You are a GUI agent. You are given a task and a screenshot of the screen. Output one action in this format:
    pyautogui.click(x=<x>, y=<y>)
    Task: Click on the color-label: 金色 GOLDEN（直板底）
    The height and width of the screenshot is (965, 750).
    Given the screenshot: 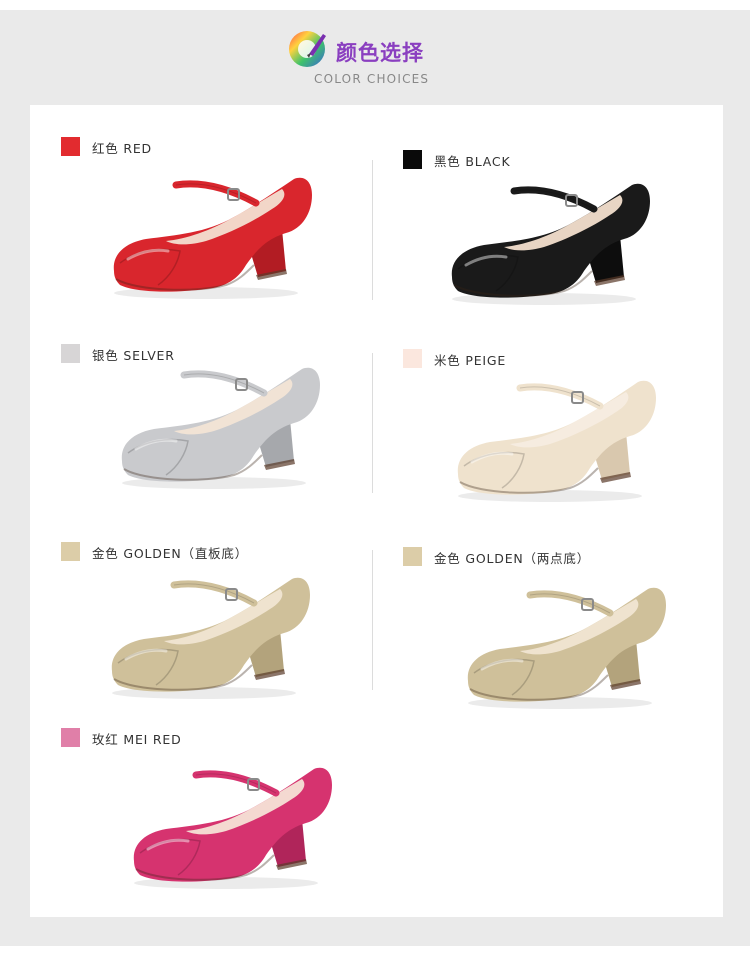 What is the action you would take?
    pyautogui.click(x=170, y=553)
    